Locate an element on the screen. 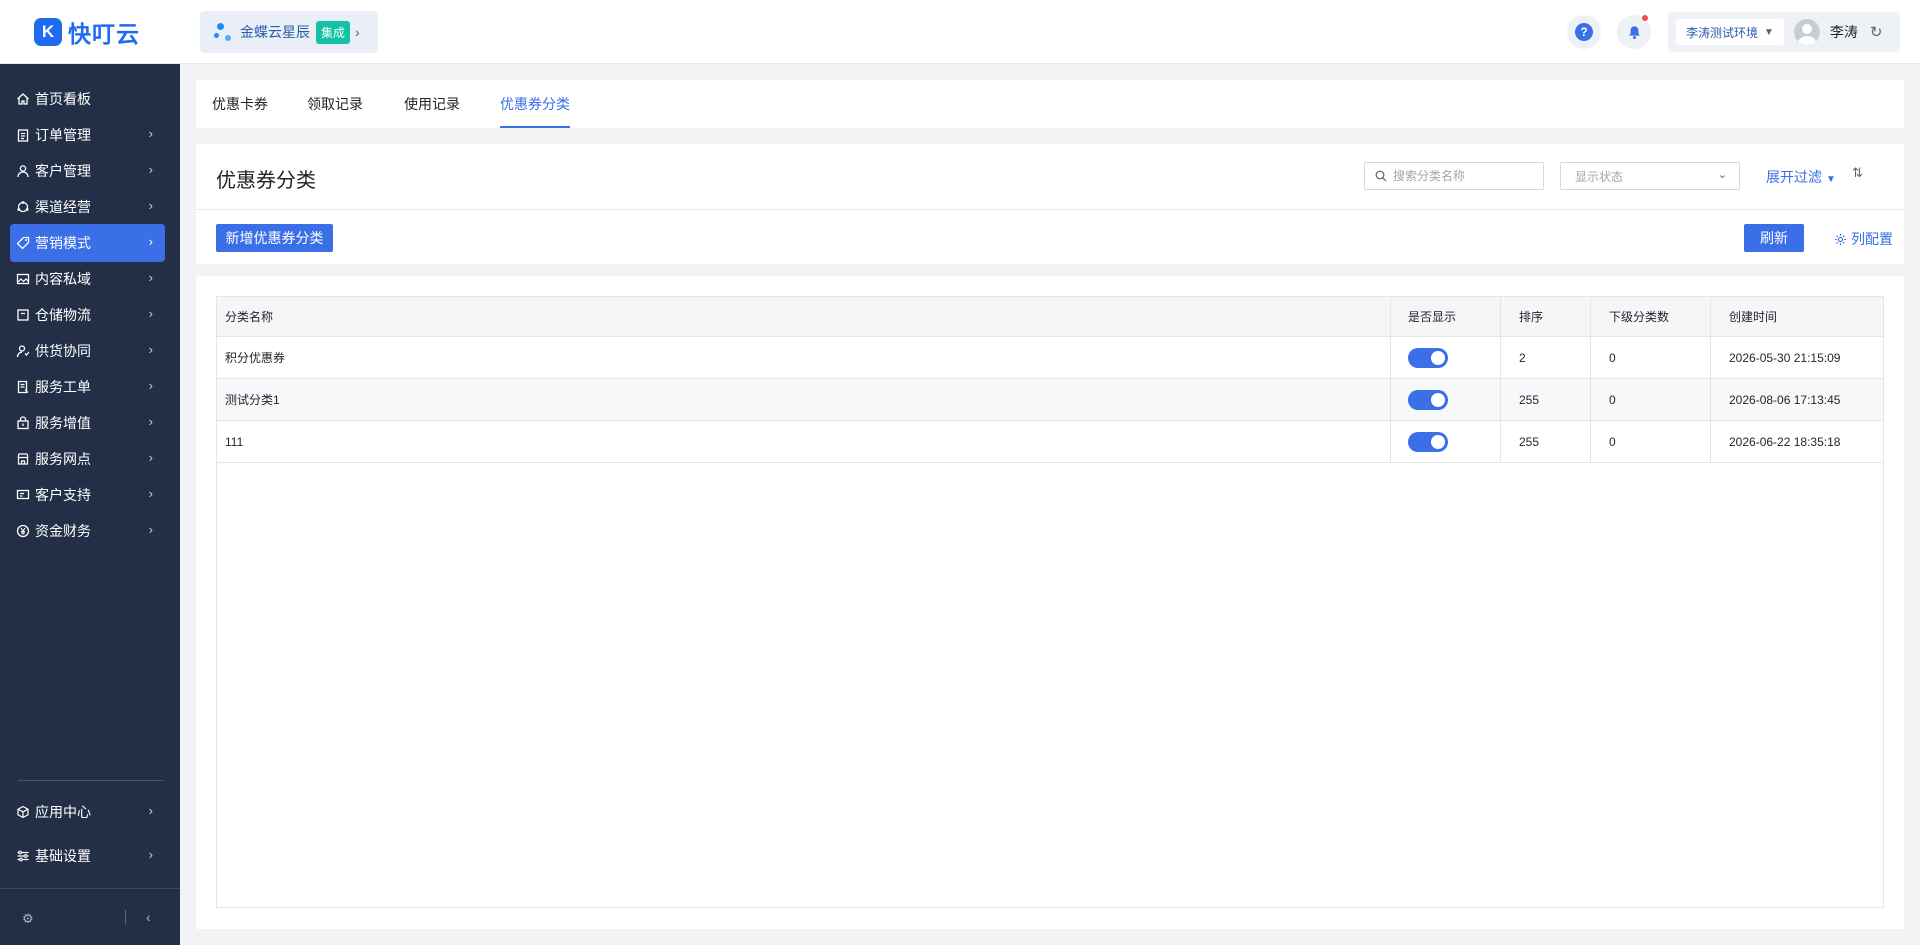 The height and width of the screenshot is (945, 1920). sidebar-item-outlets: 服务网点 › is located at coordinates (87, 459).